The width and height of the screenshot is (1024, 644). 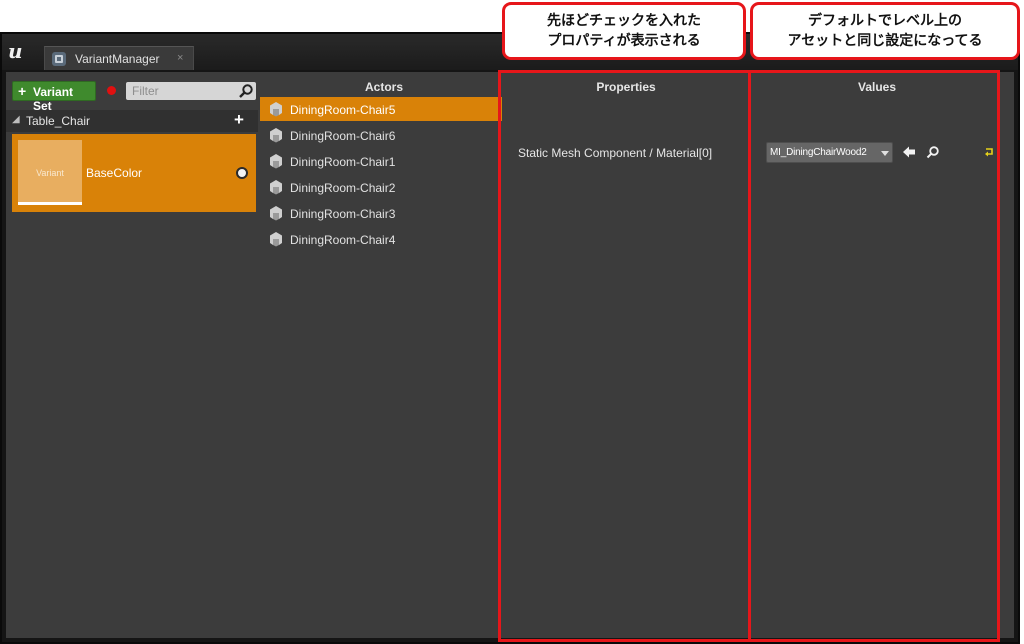 I want to click on actor-name: DiningRoom-Chair4, so click(x=343, y=240).